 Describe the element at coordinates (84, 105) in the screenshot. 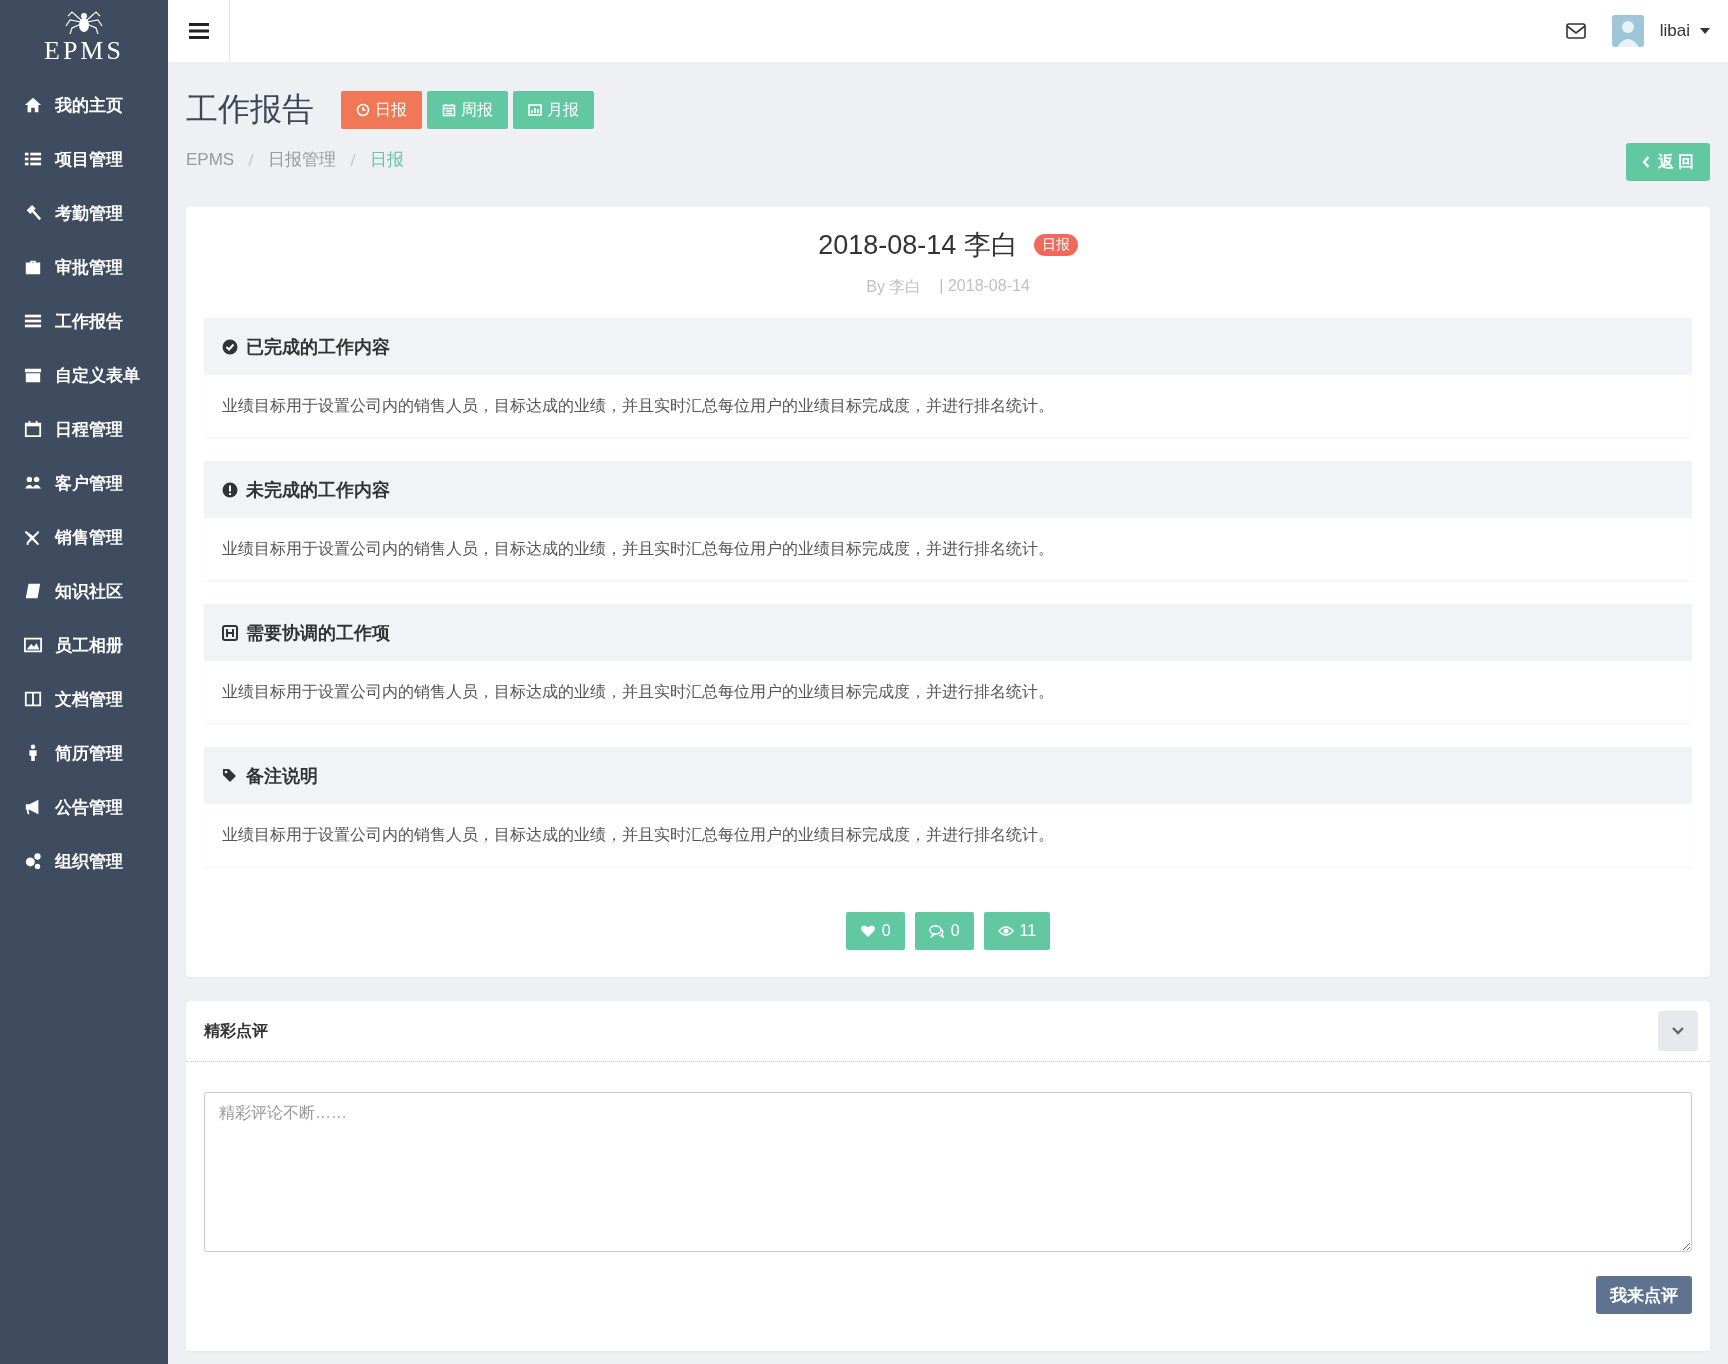

I see `nav-item: 我的主页` at that location.